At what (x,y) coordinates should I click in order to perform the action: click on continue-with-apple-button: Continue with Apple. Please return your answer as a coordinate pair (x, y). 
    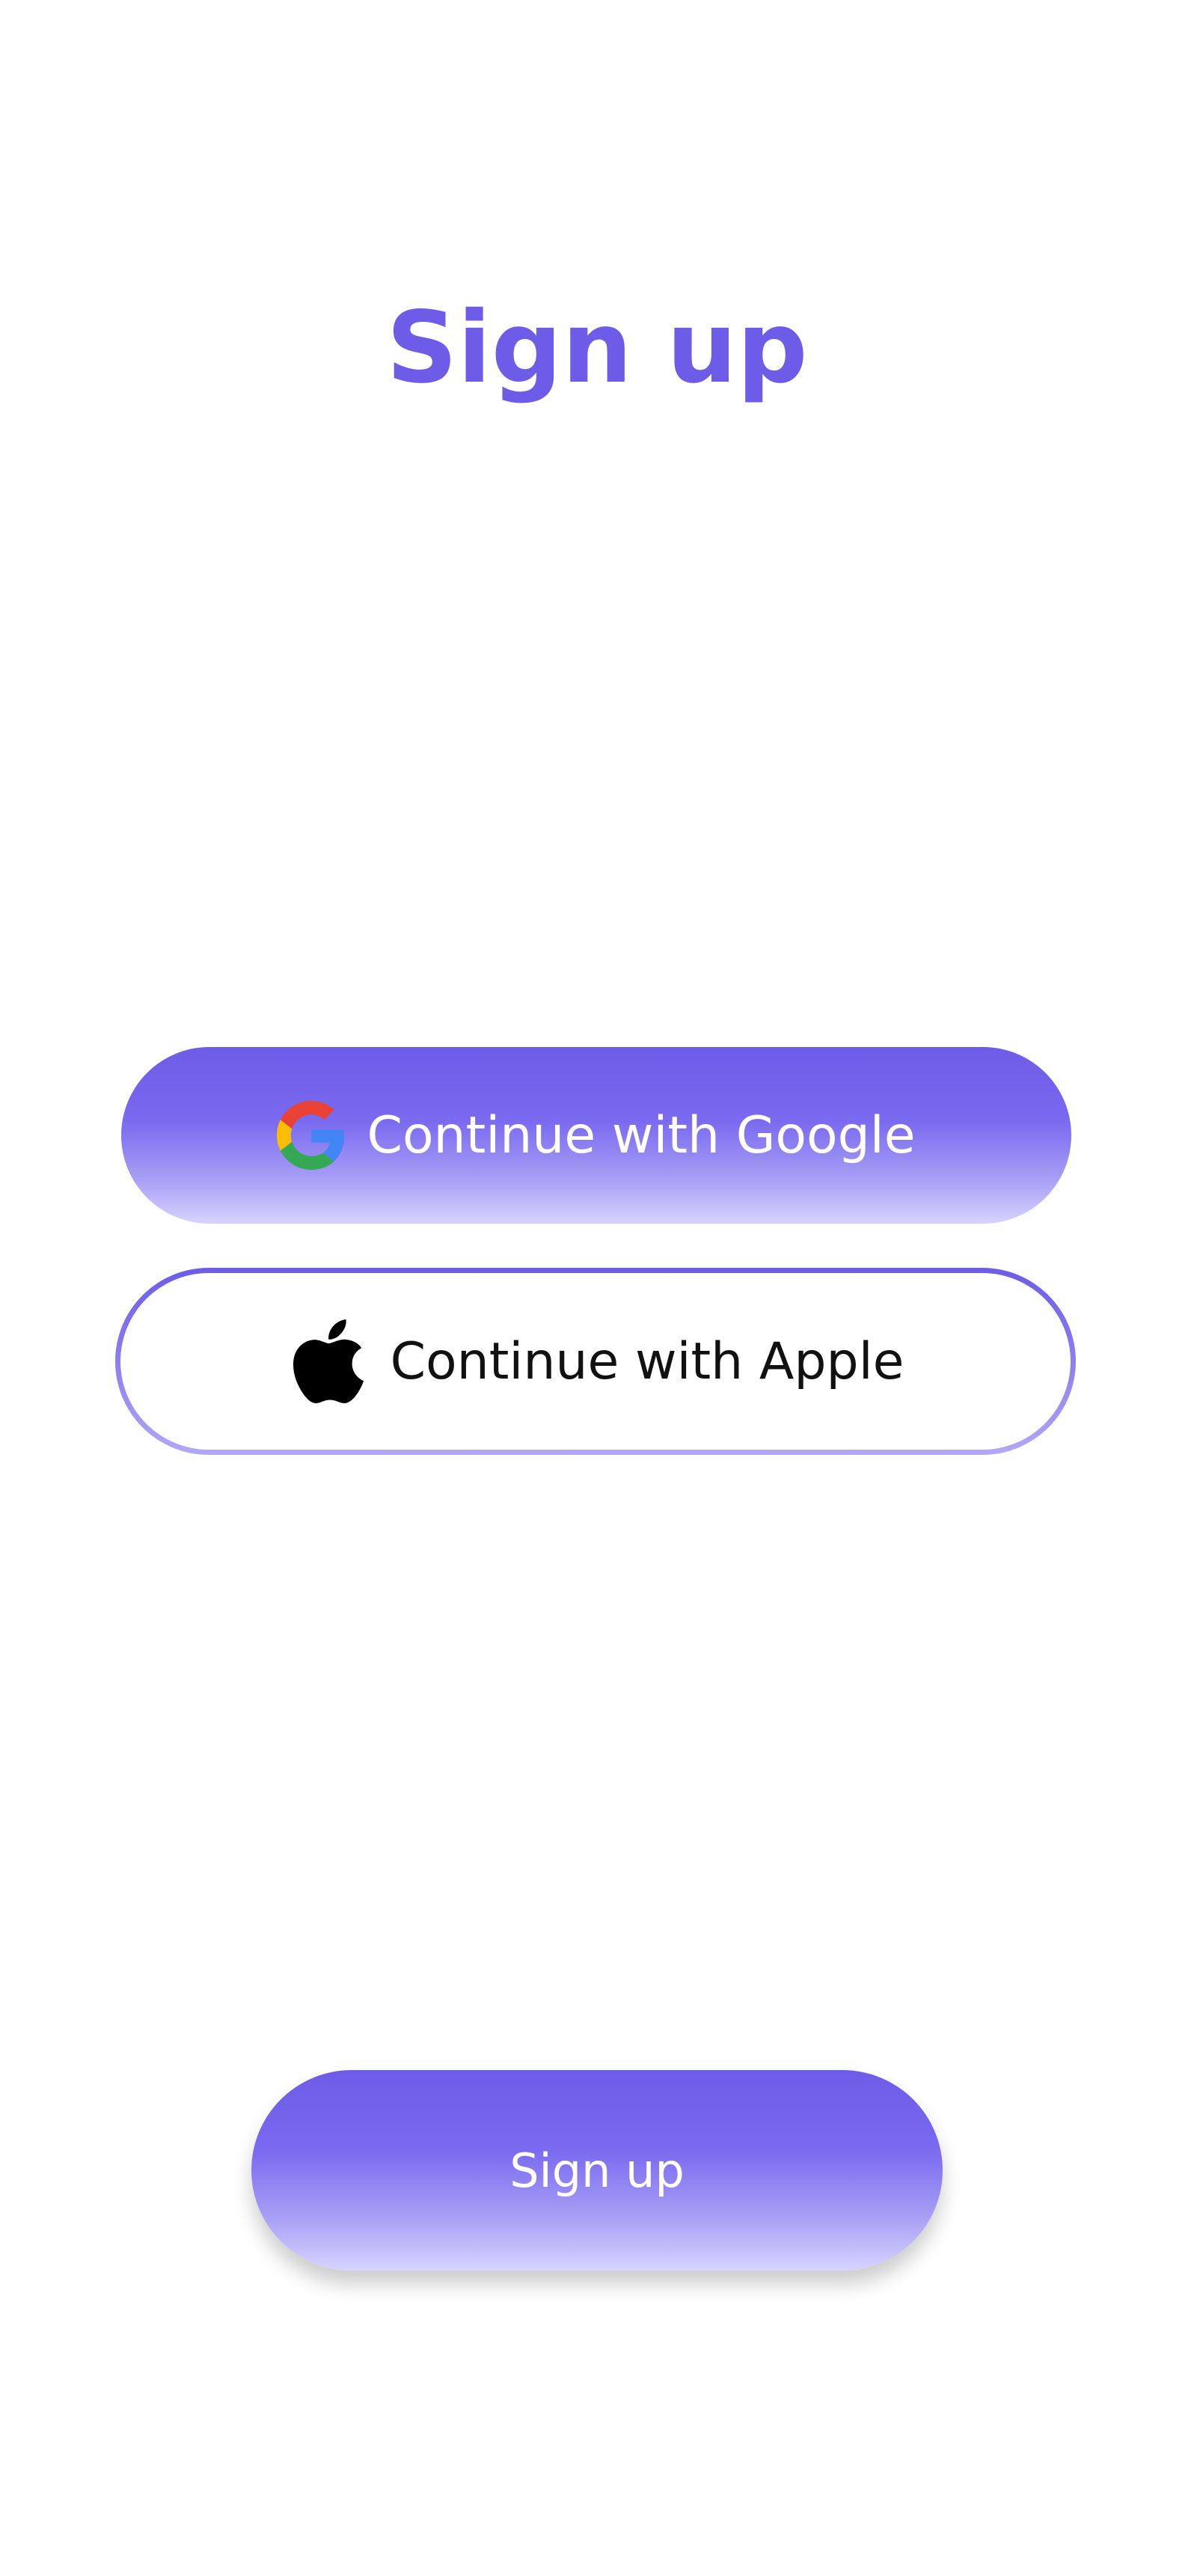
    Looking at the image, I should click on (596, 1361).